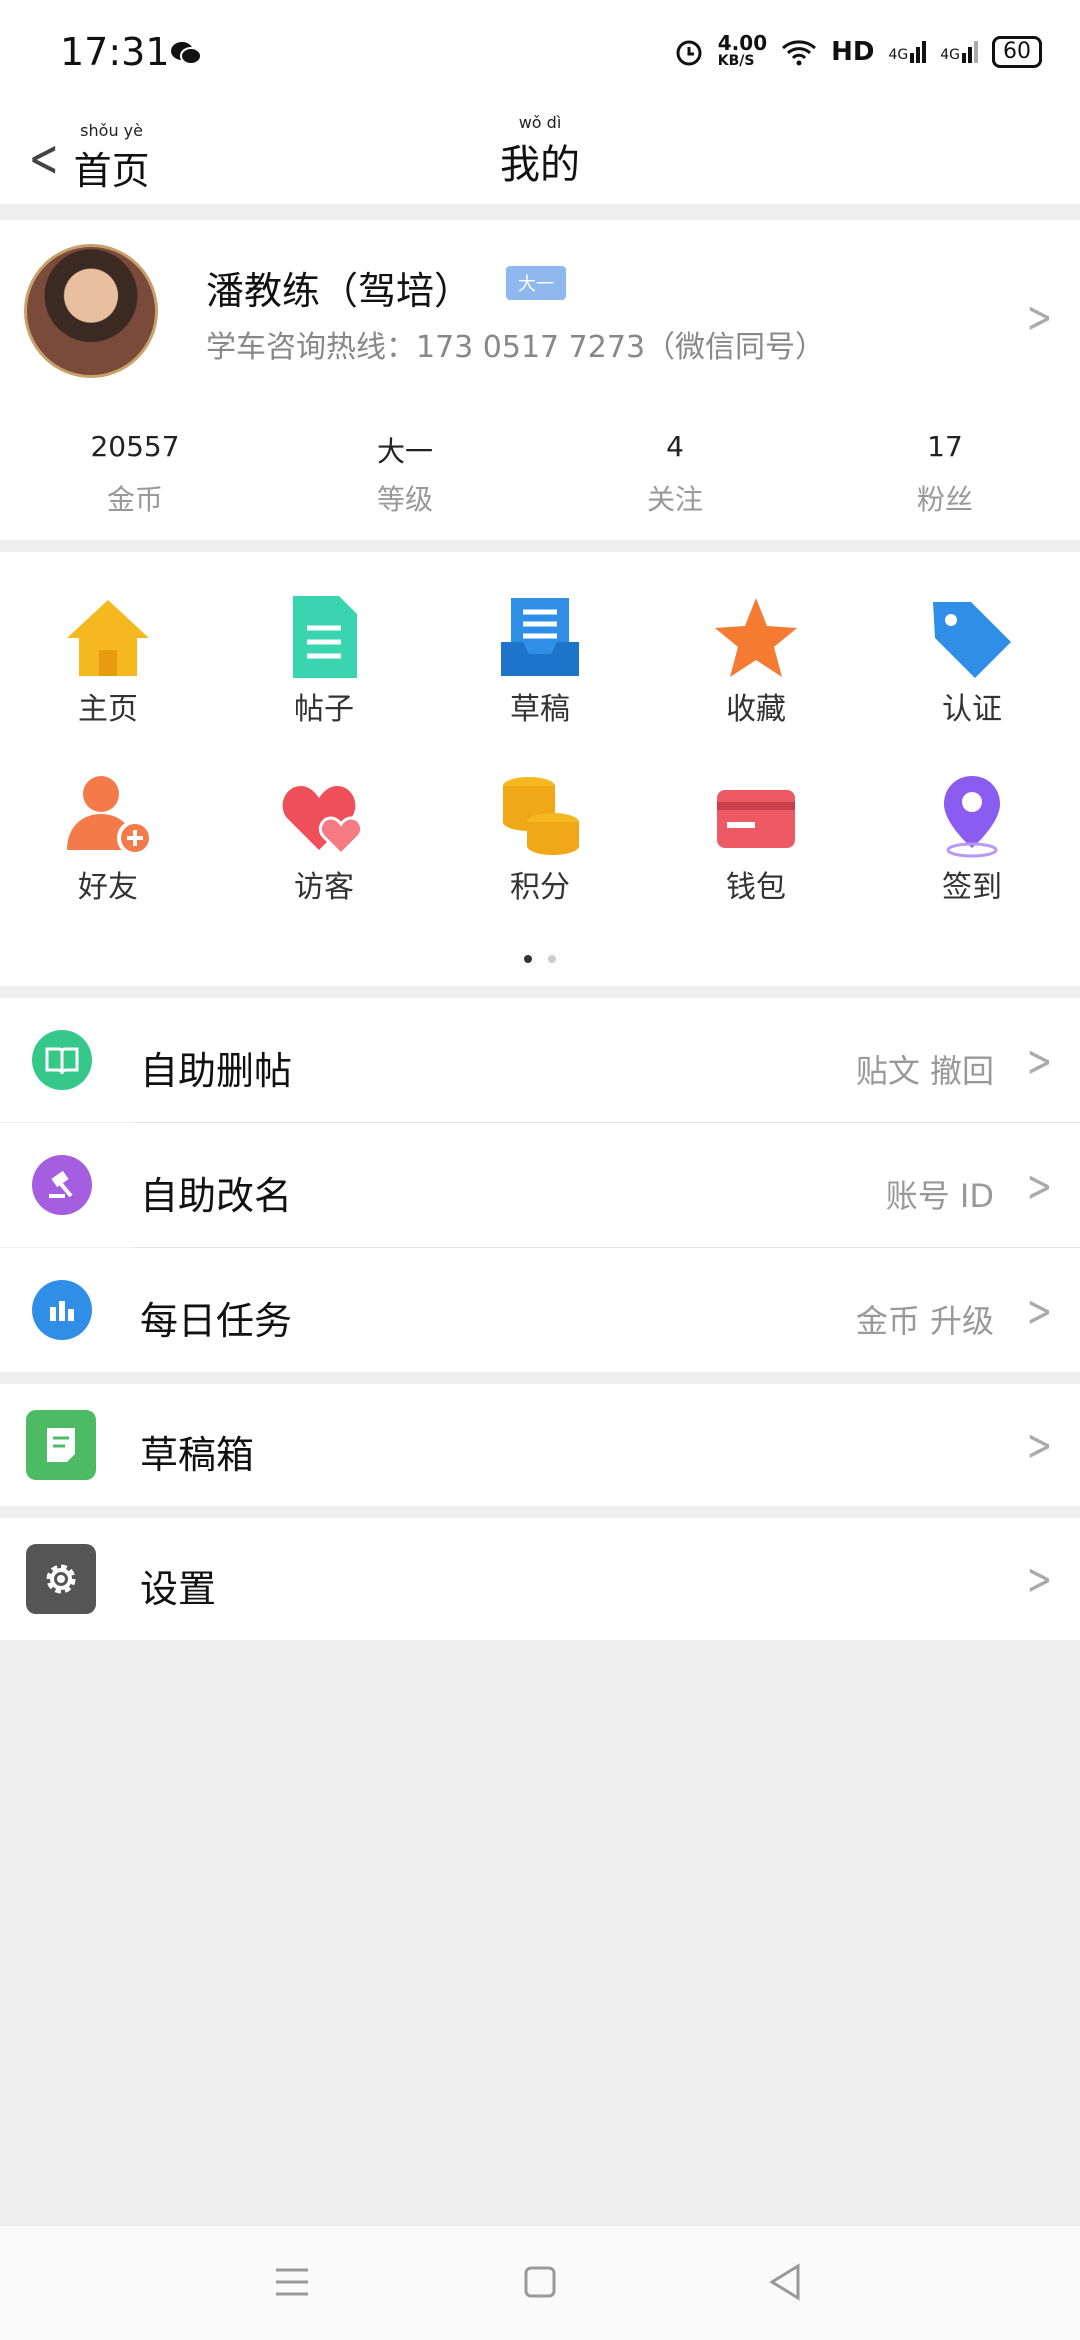  What do you see at coordinates (540, 1445) in the screenshot?
I see `menu-draft-box: 草稿箱 >` at bounding box center [540, 1445].